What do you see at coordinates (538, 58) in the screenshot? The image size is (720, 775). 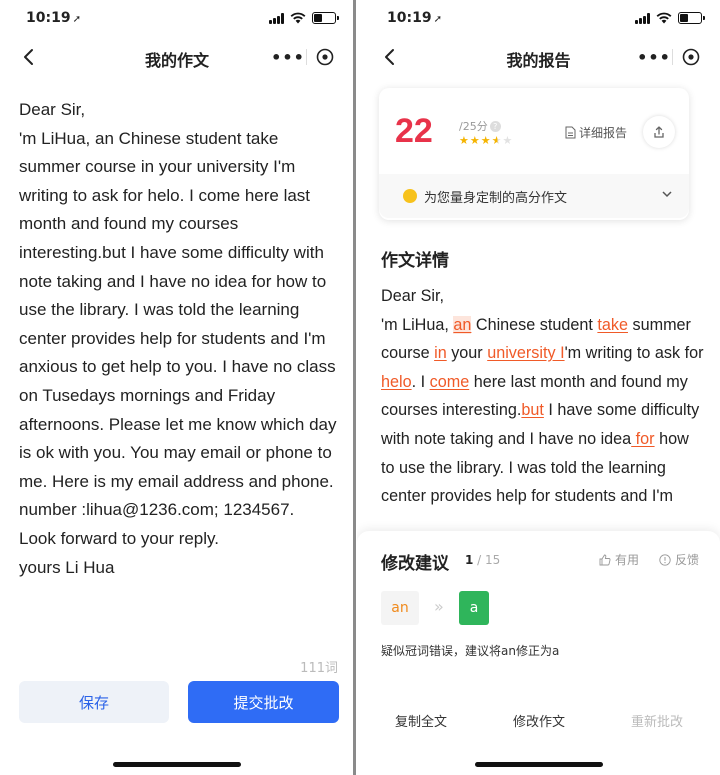 I see `nav-bar: 我的报告 •••` at bounding box center [538, 58].